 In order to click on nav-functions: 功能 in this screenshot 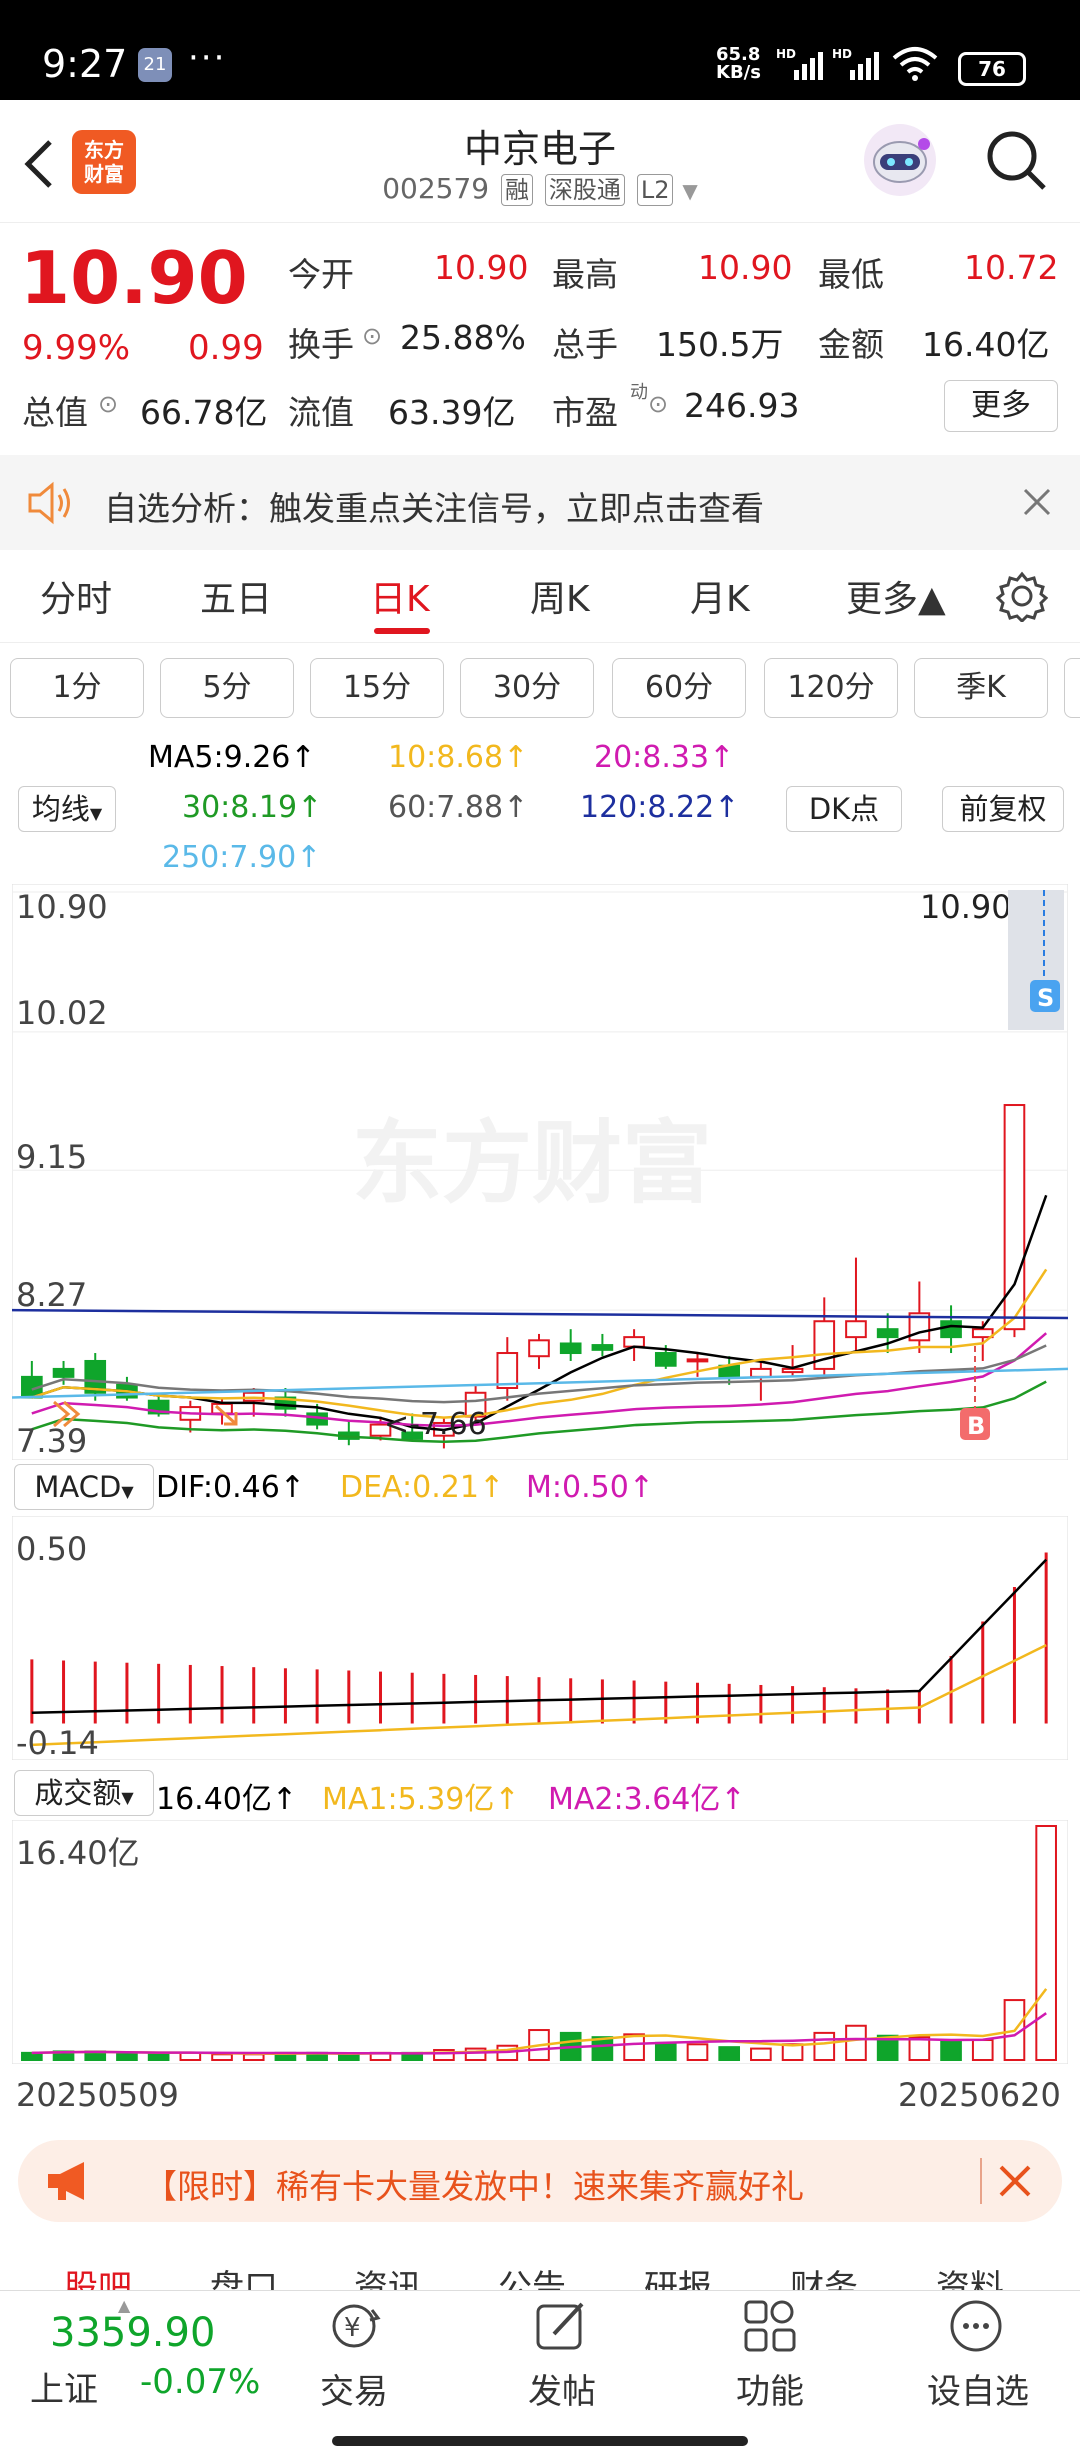, I will do `click(770, 2388)`.